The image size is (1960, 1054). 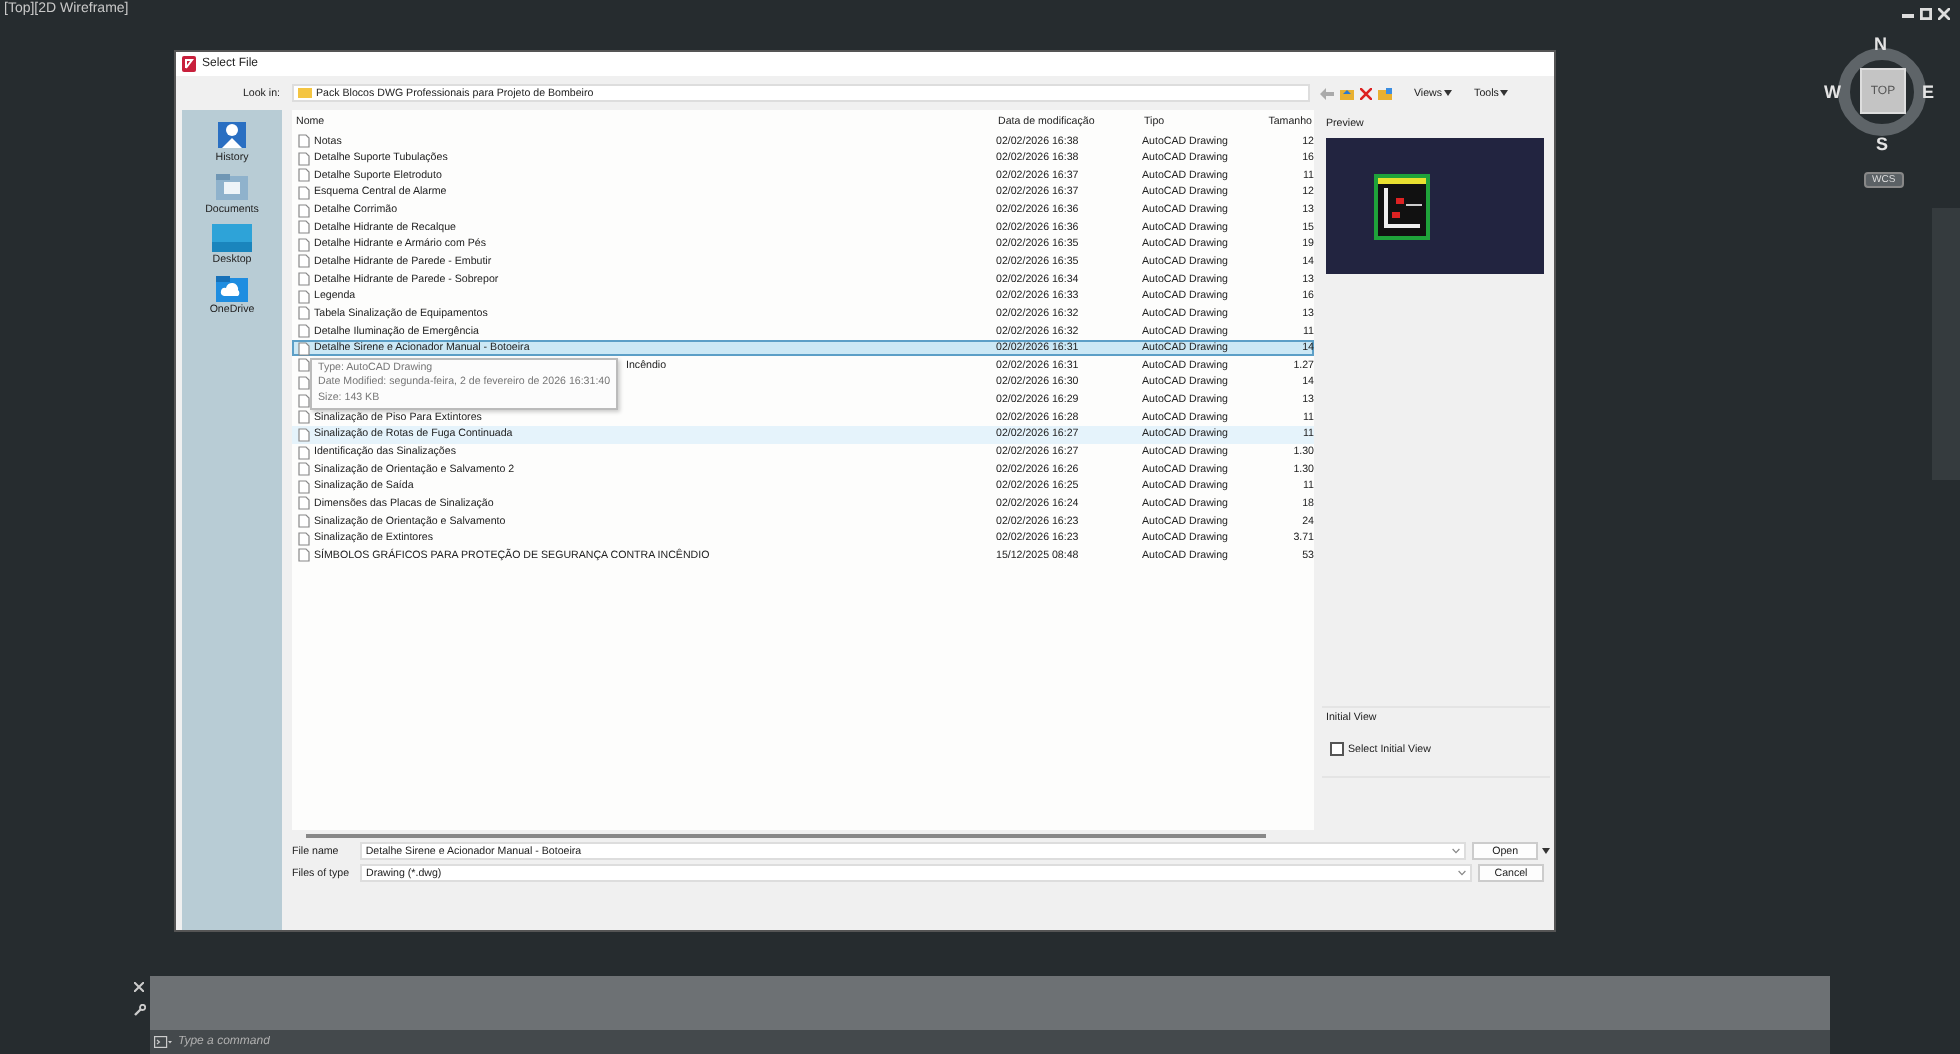 I want to click on new-folder-icon, so click(x=1385, y=93).